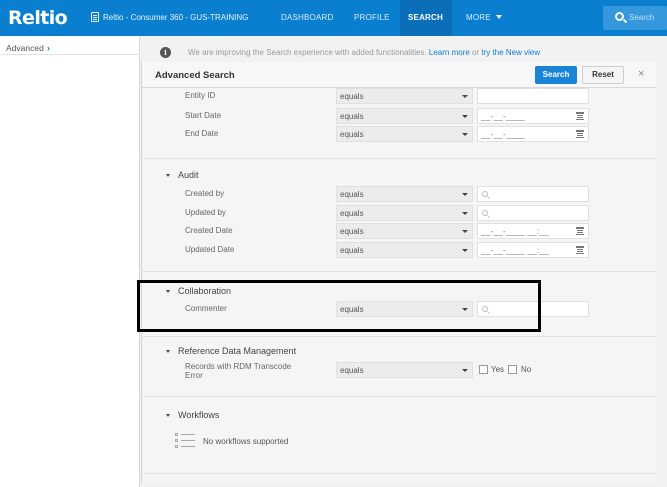 The image size is (667, 487). What do you see at coordinates (70, 47) in the screenshot?
I see `sidebar-item-advanced: Advanced ›` at bounding box center [70, 47].